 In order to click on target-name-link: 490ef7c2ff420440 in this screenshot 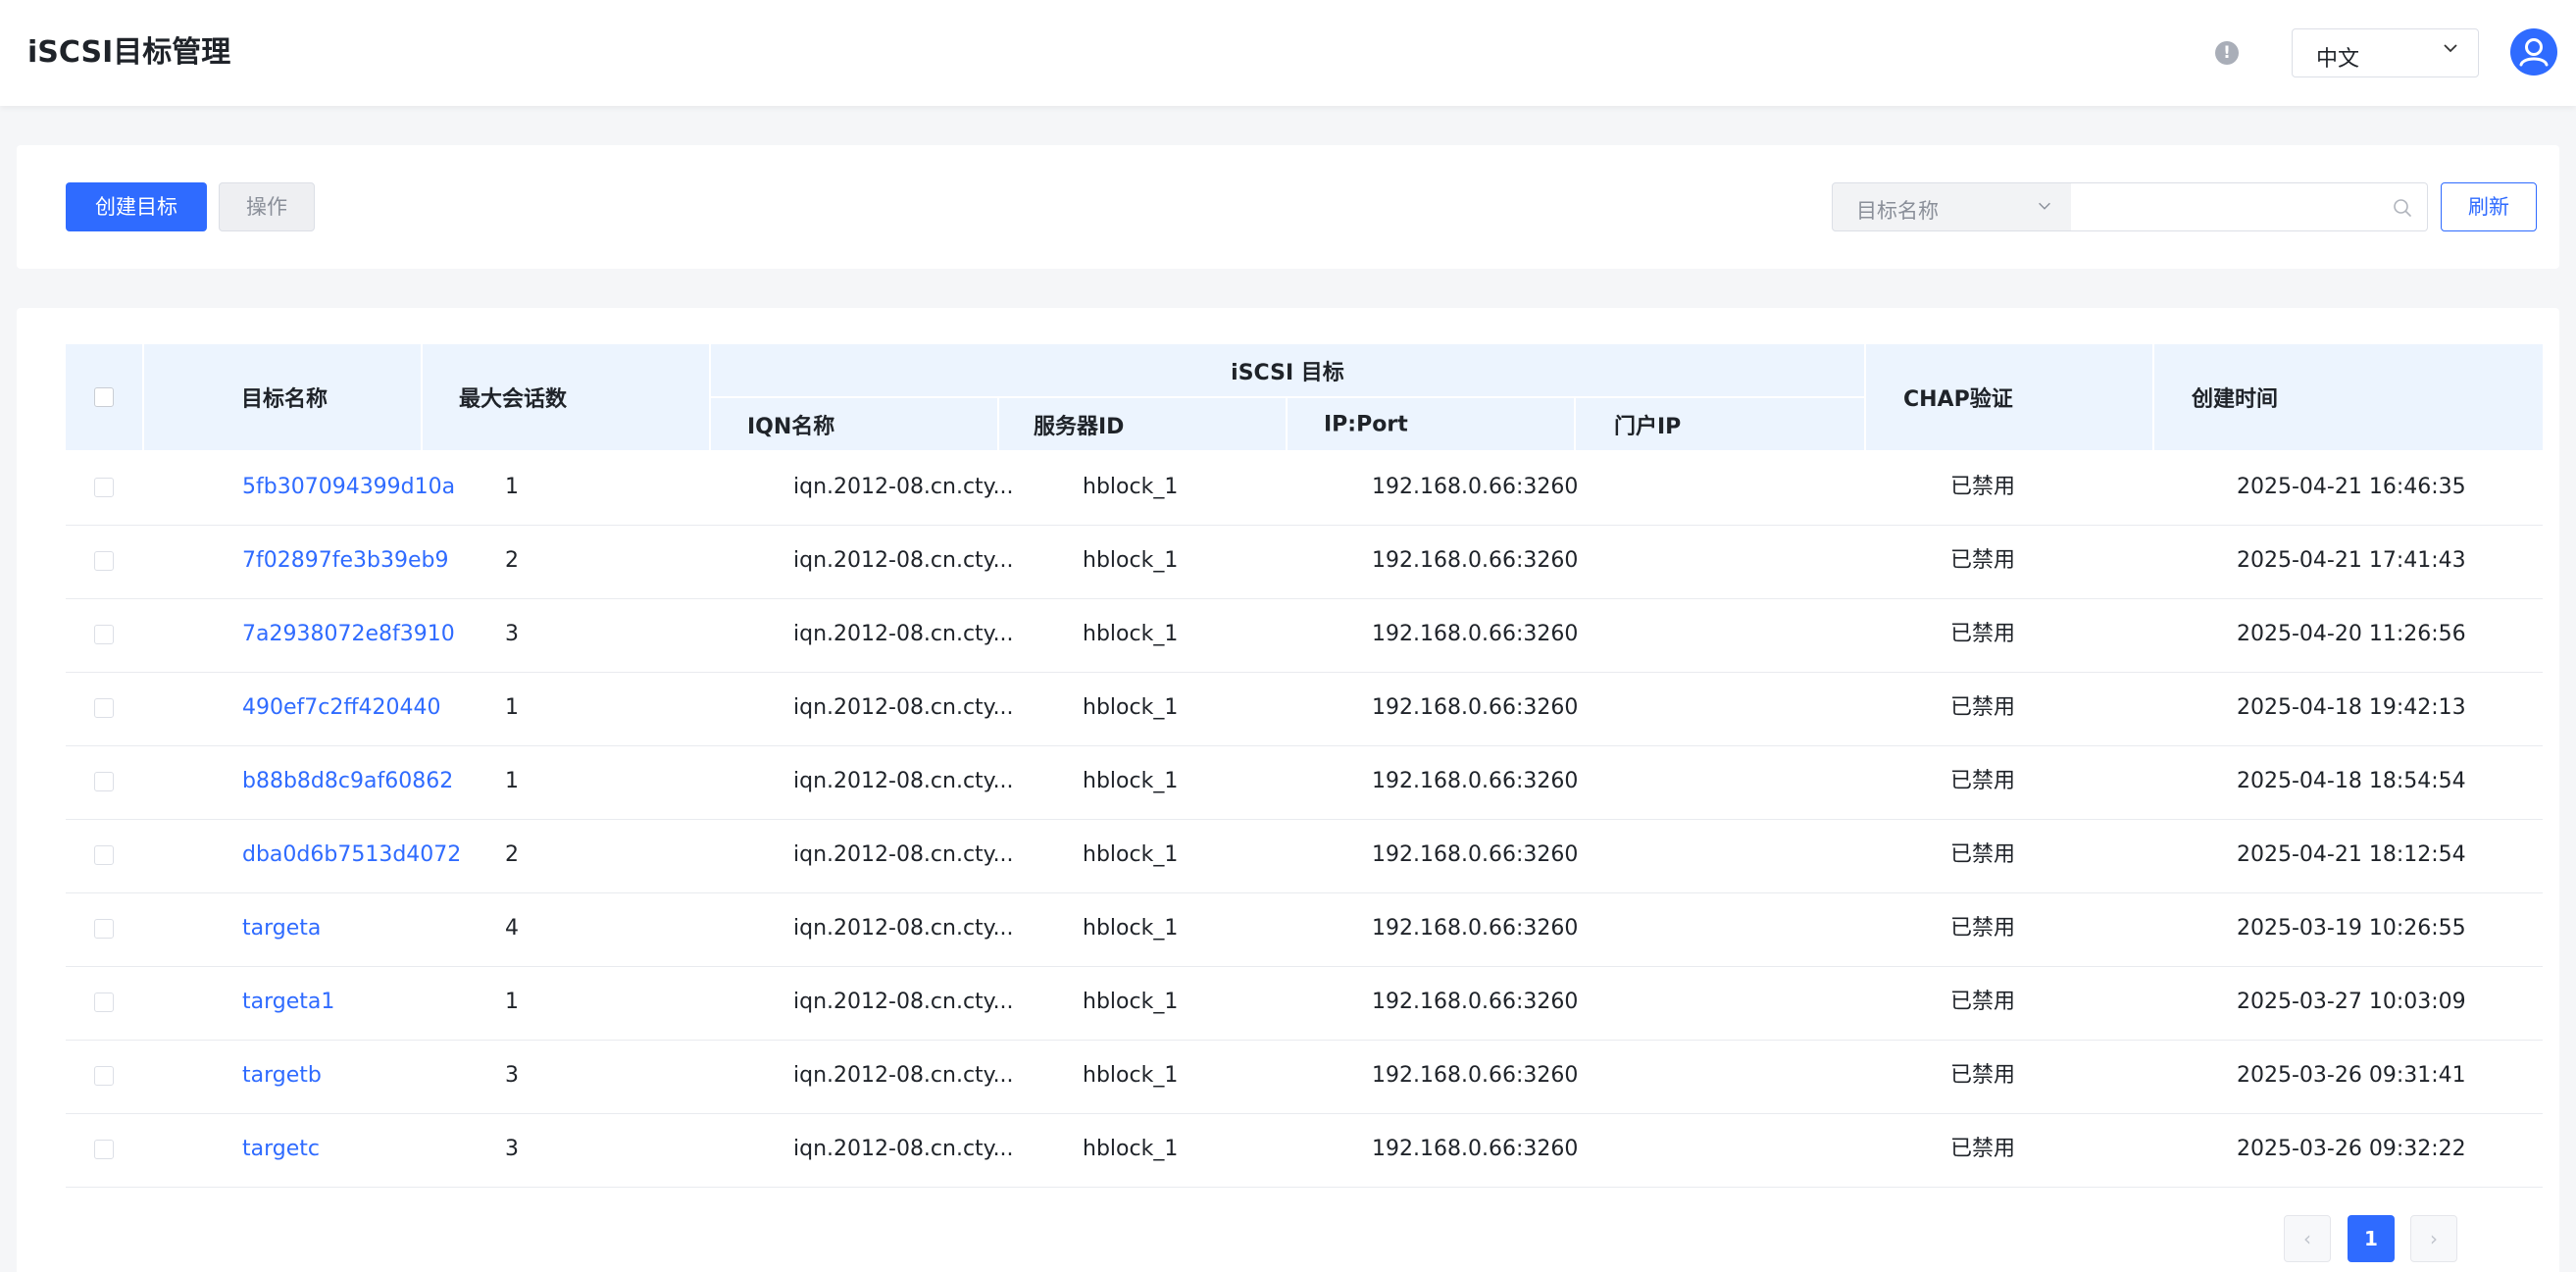, I will do `click(342, 708)`.